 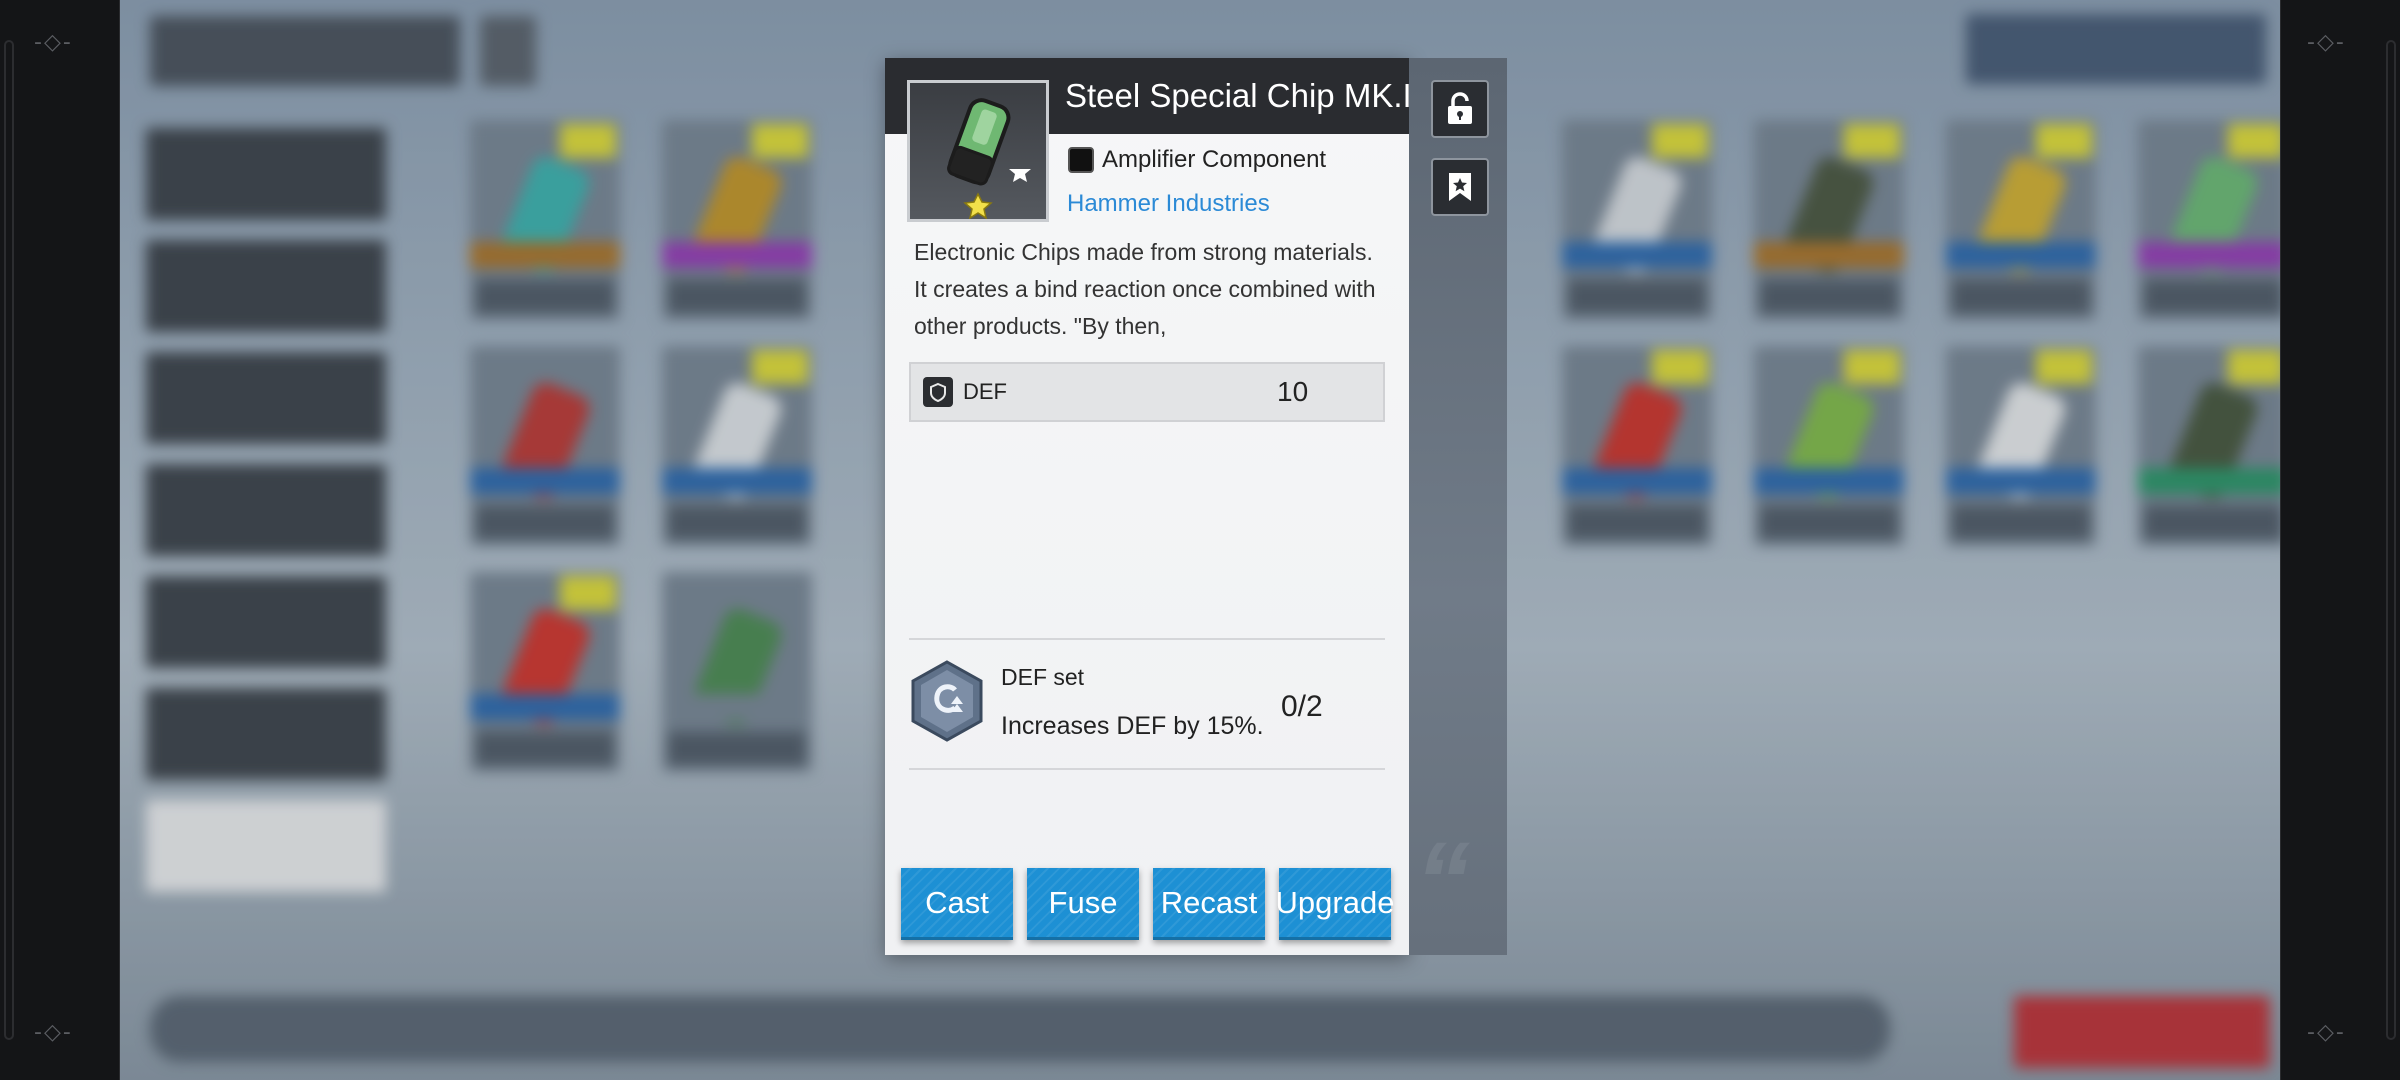 I want to click on bookmark-button, so click(x=1460, y=187).